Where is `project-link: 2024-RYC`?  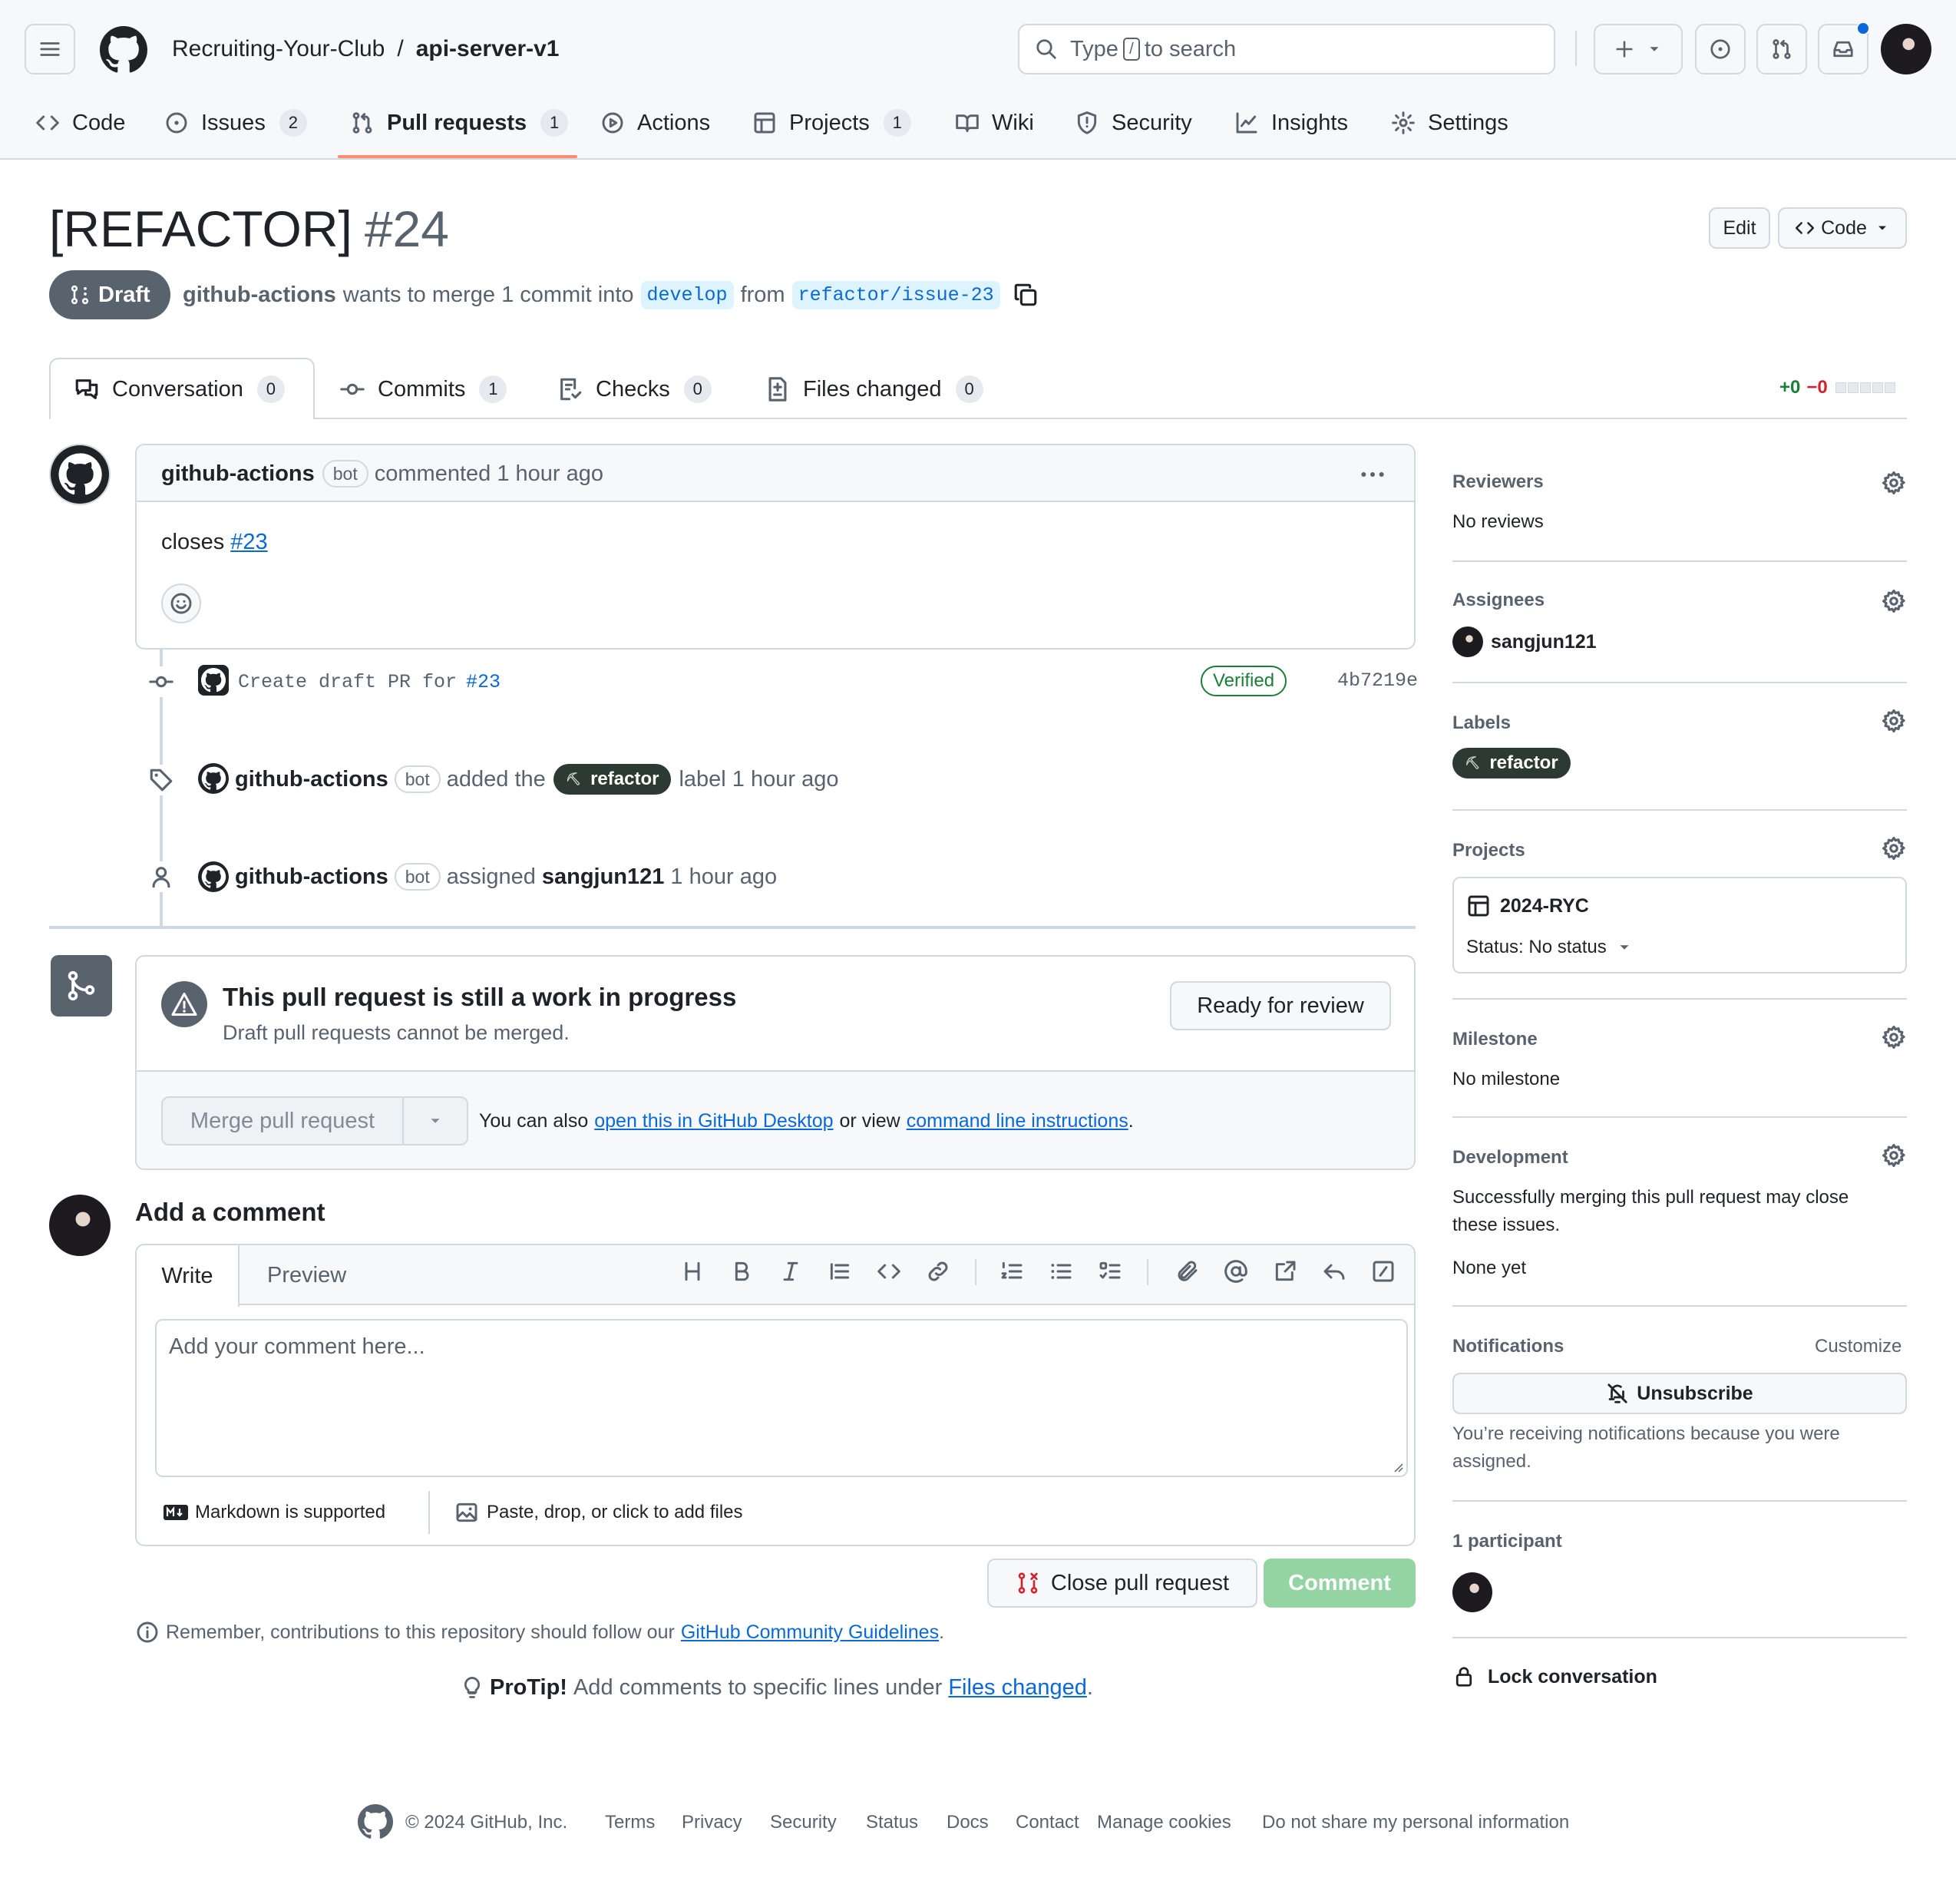 project-link: 2024-RYC is located at coordinates (1528, 906).